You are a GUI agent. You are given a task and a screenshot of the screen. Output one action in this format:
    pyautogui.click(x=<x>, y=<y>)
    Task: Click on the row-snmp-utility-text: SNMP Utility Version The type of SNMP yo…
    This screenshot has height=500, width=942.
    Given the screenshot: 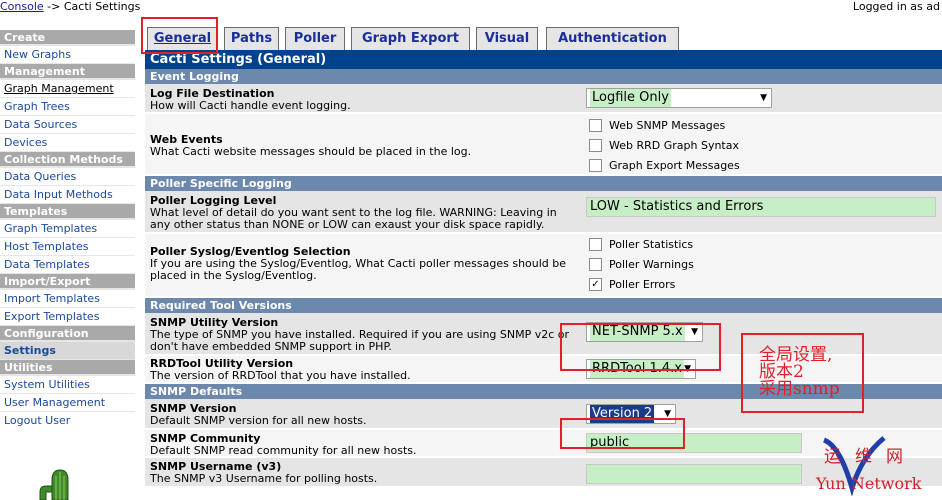 What is the action you would take?
    pyautogui.click(x=365, y=335)
    